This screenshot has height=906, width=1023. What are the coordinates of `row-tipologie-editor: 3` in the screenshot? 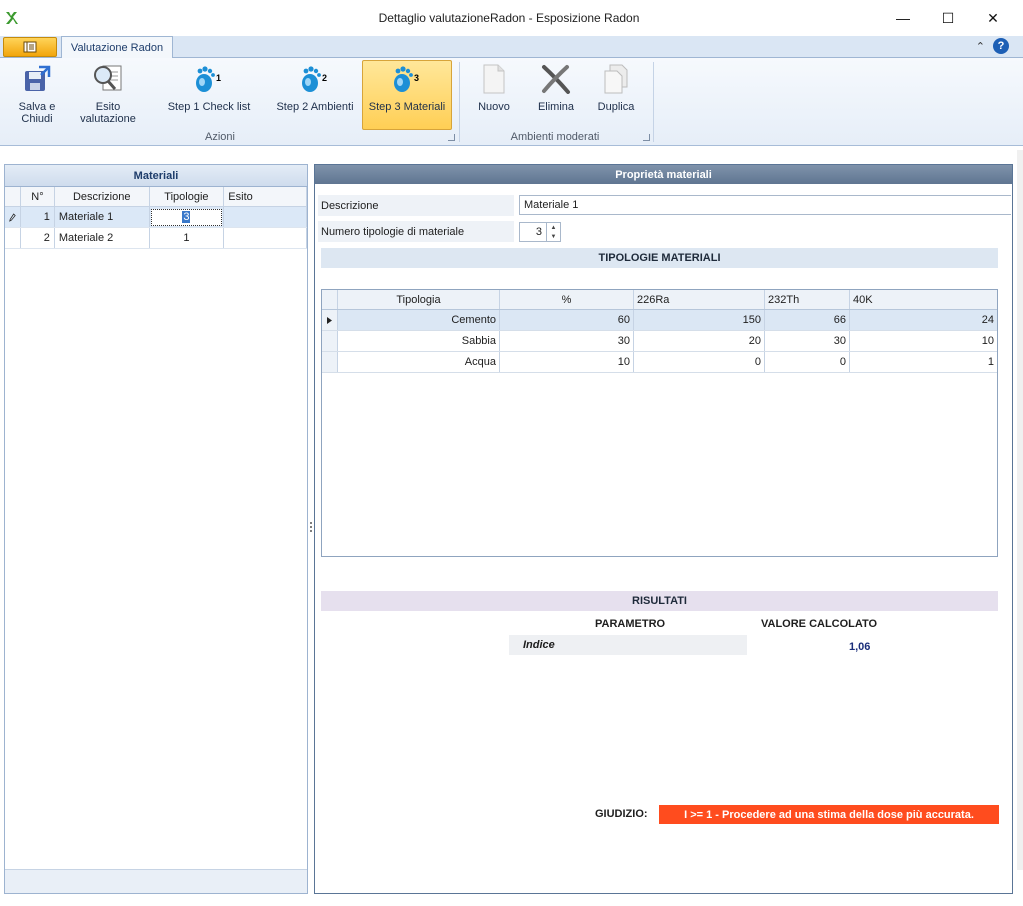 It's located at (187, 217).